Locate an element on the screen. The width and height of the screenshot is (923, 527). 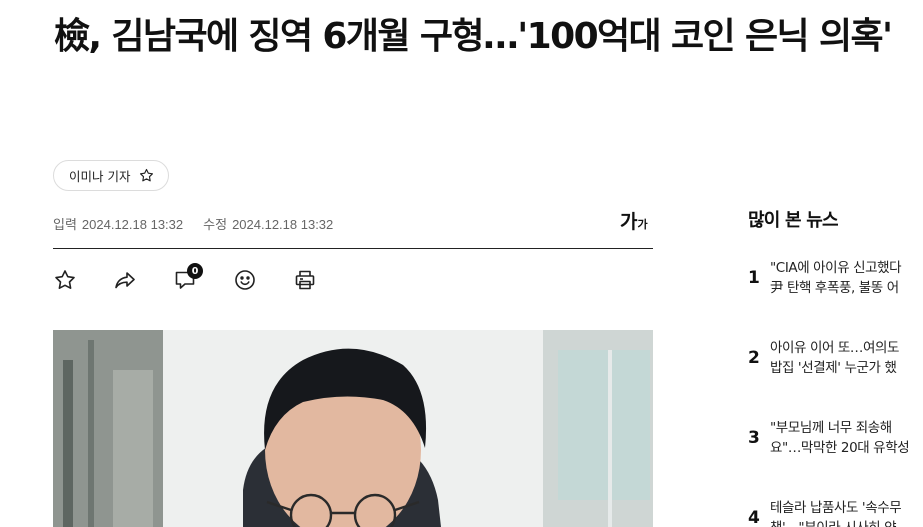
news-headline: "부모님께 너무 죄송해 요"…막막한 20대 유학성 is located at coordinates (846, 438).